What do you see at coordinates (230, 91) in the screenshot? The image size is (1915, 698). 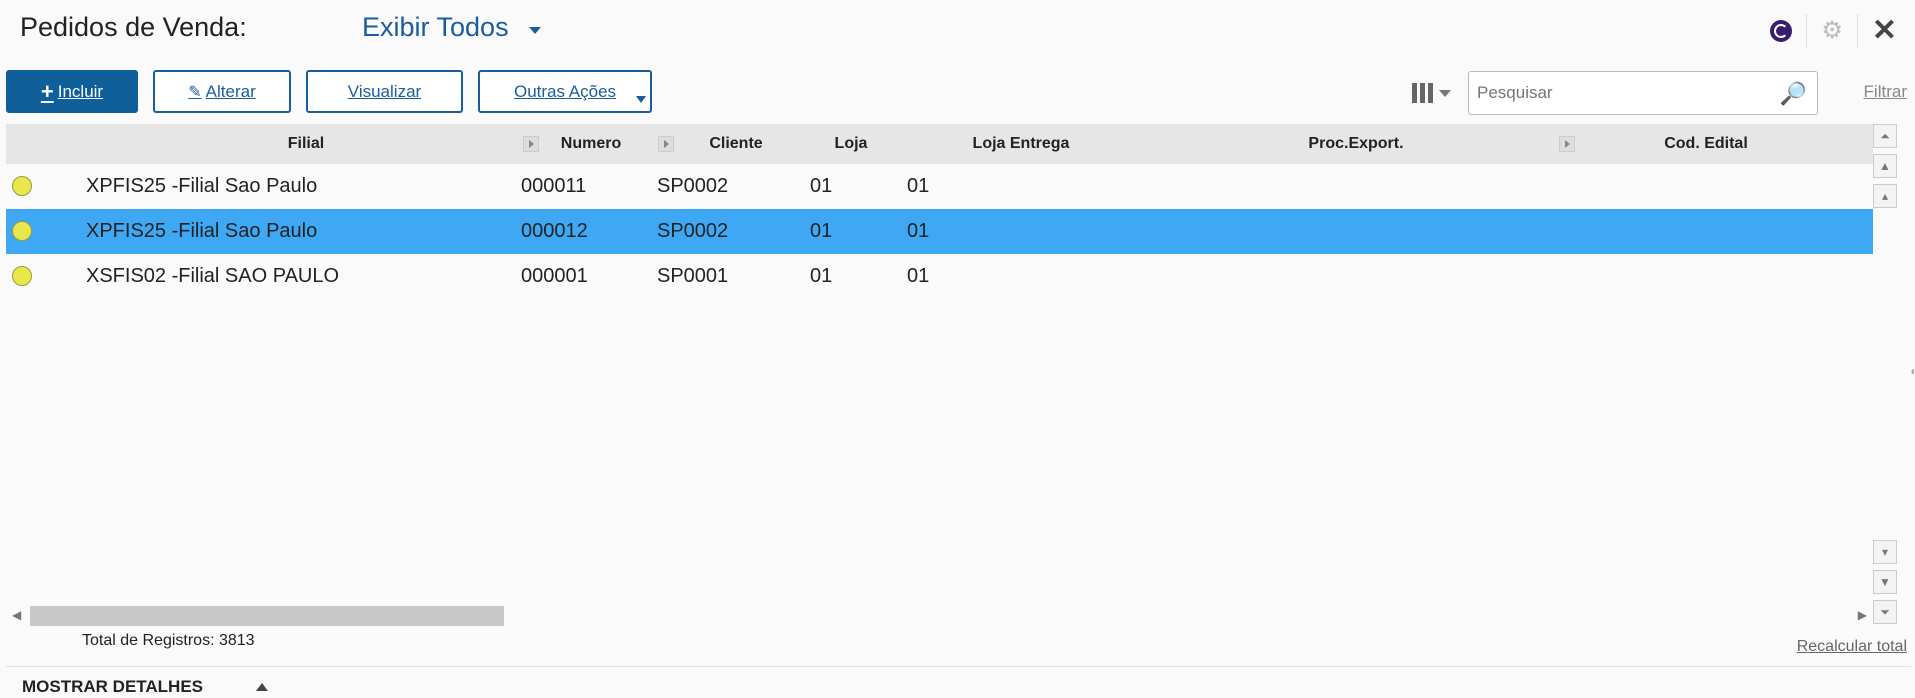 I see `alterar-label: Alterar` at bounding box center [230, 91].